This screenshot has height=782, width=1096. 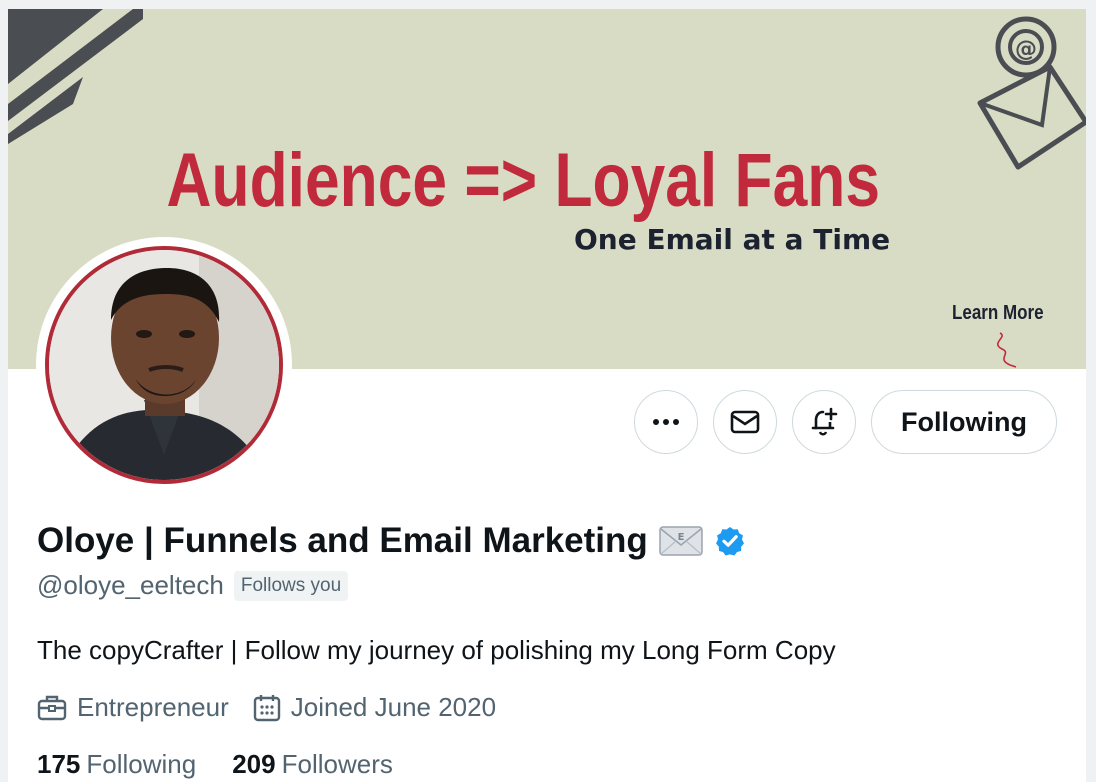 What do you see at coordinates (59, 764) in the screenshot?
I see `following-count: 175` at bounding box center [59, 764].